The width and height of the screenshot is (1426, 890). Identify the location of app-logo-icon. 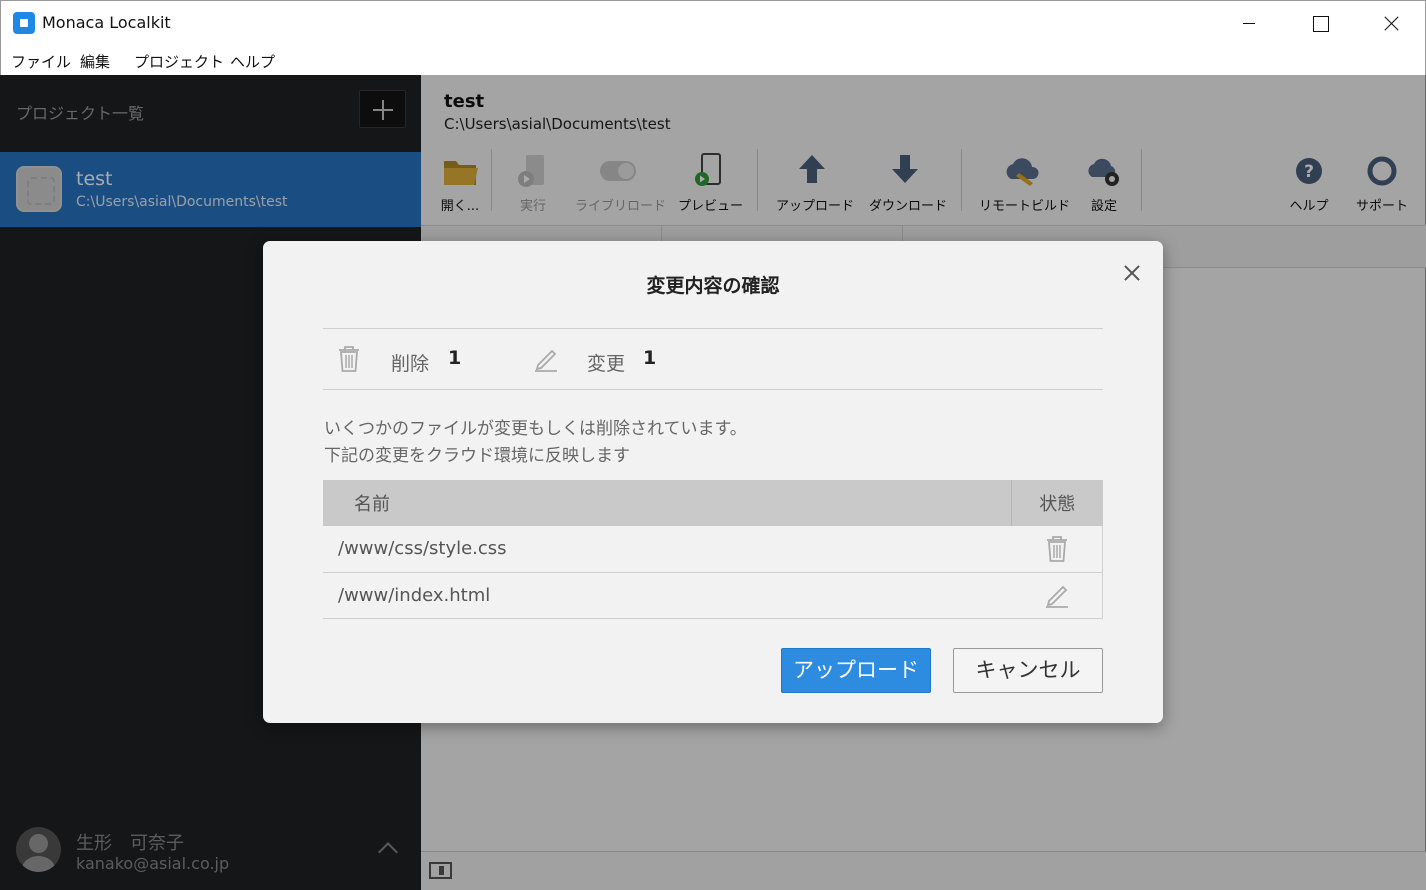
(24, 23).